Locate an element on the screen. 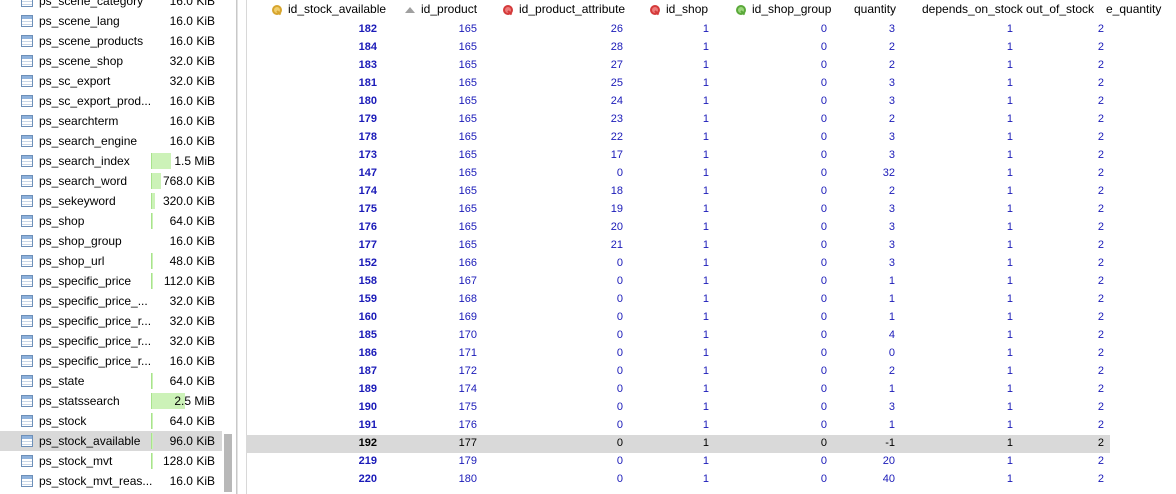 The width and height of the screenshot is (1176, 494). table-cell: 19 is located at coordinates (617, 209).